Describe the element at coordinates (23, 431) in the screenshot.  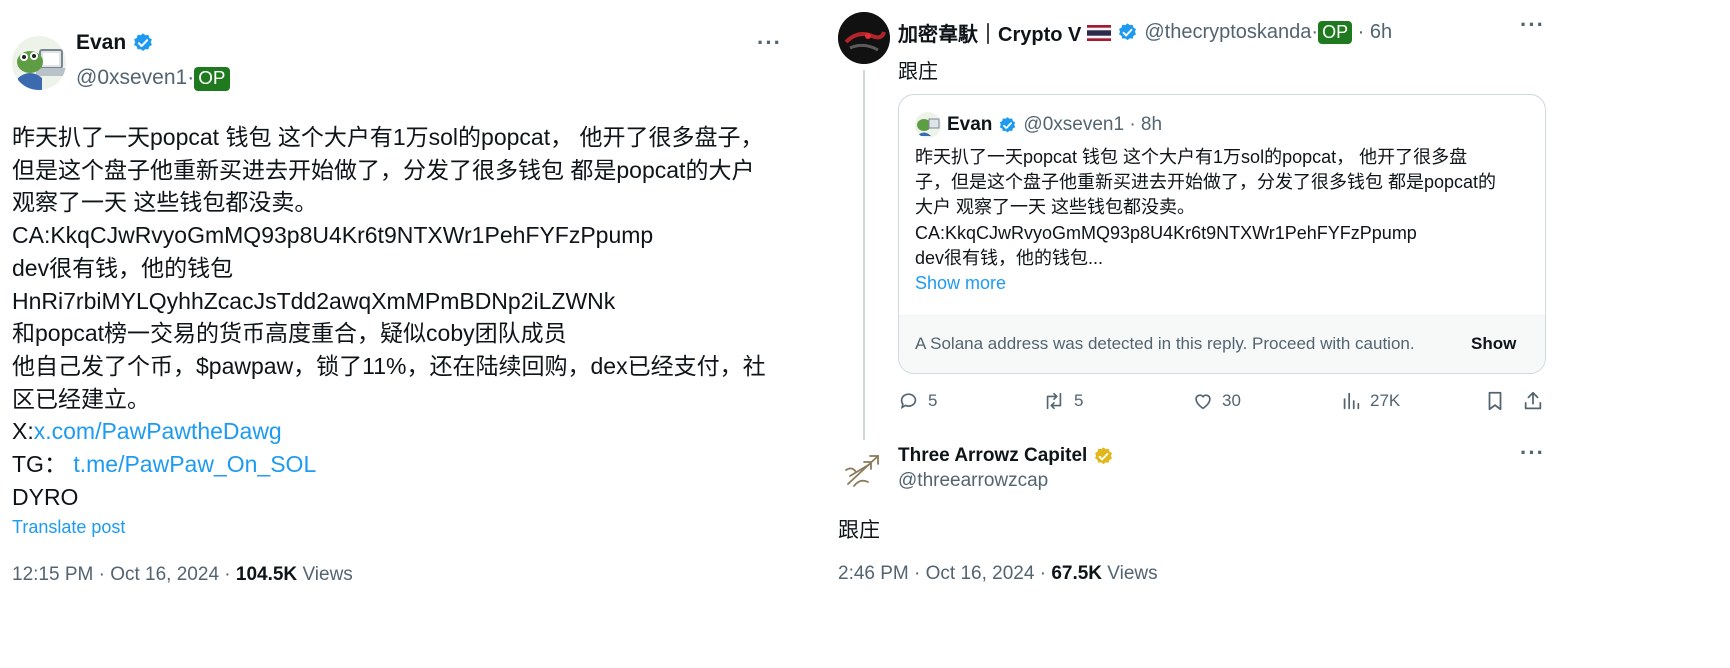
I see `x-prefix: X:` at that location.